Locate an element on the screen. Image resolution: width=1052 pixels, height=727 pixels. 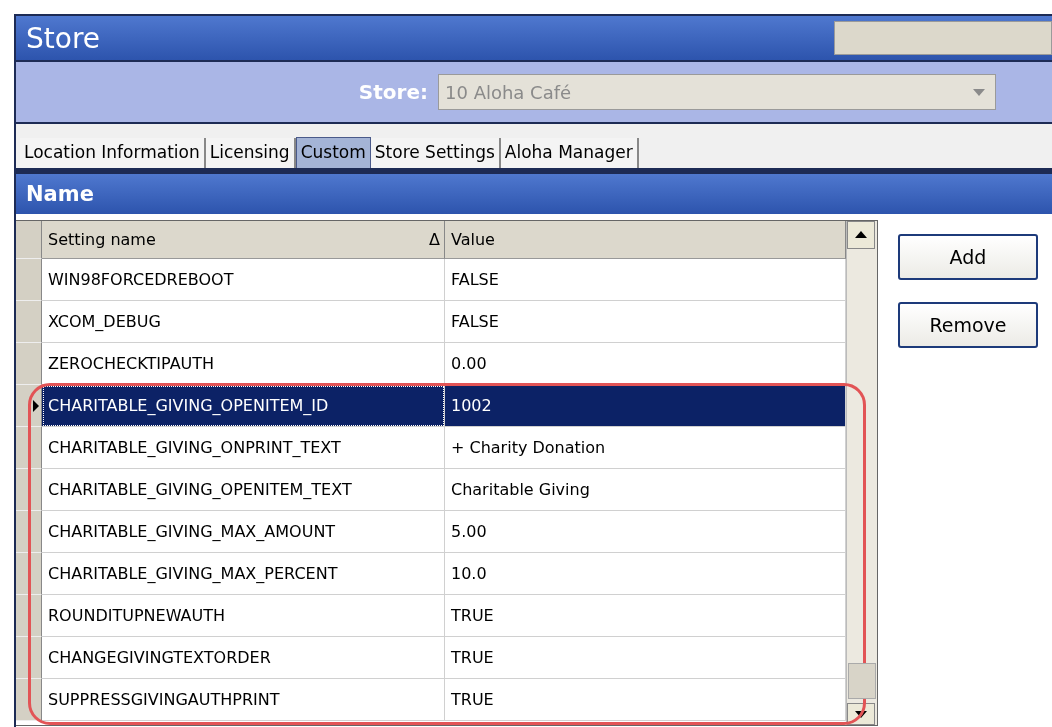
table-row: CHARITABLE_GIVING_ONPRINT_TEXT + Charity Donation is located at coordinates (431, 448).